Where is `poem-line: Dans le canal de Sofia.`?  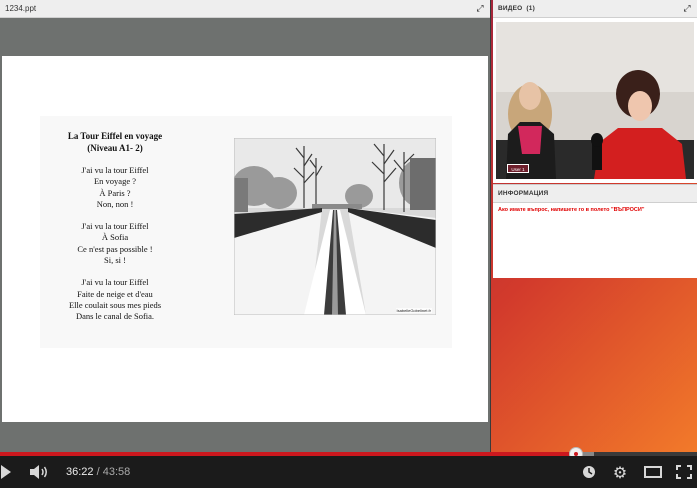 poem-line: Dans le canal de Sofia. is located at coordinates (115, 316).